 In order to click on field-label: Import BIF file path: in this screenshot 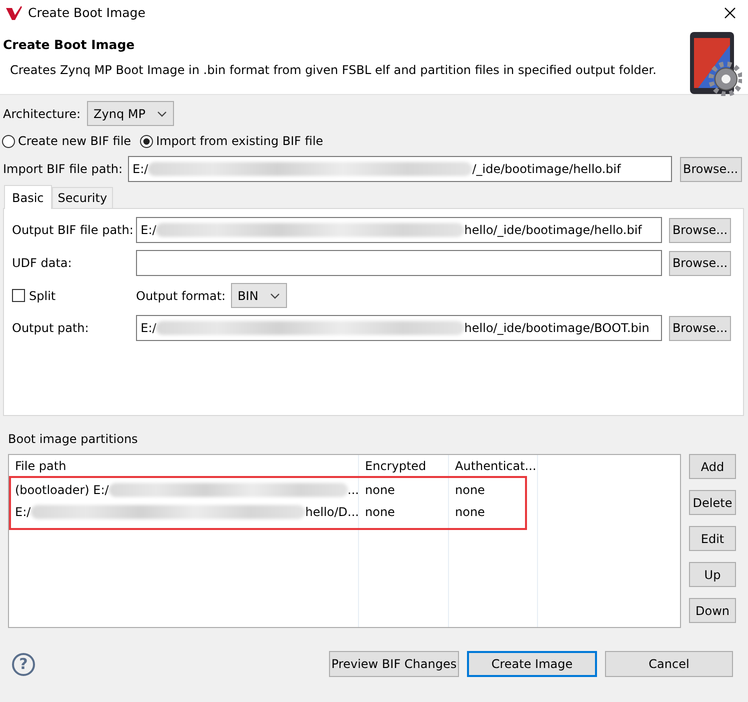, I will do `click(63, 169)`.